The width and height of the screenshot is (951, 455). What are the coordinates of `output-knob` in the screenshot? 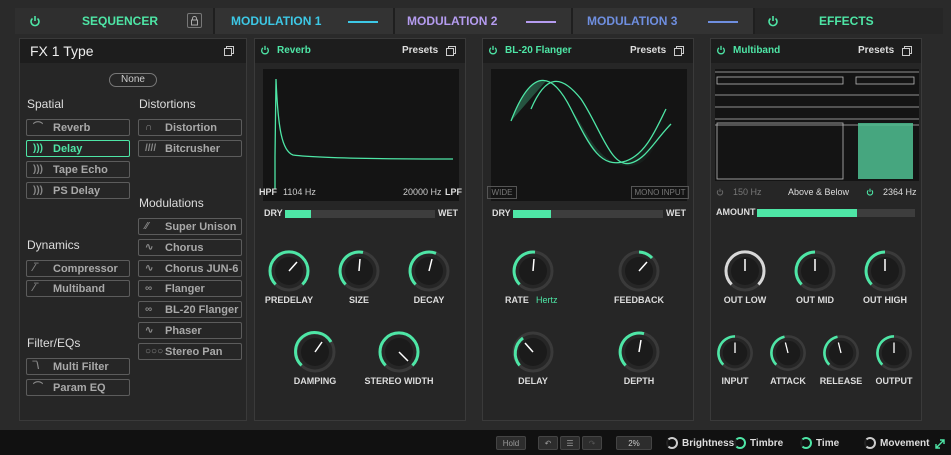 It's located at (894, 353).